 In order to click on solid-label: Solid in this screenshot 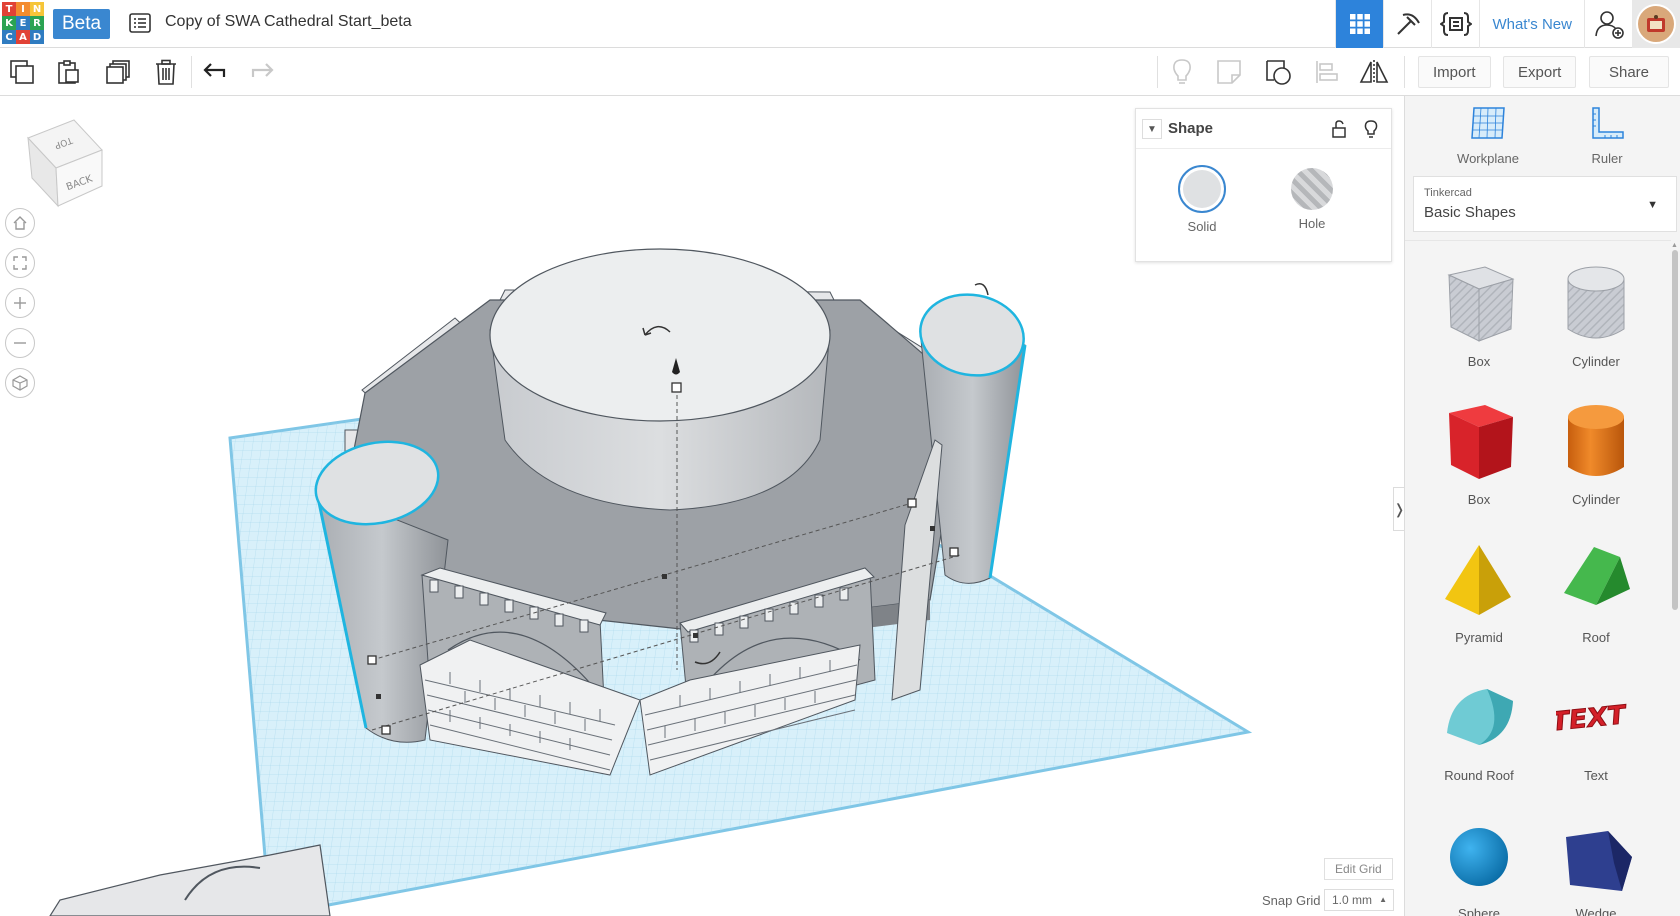, I will do `click(1202, 226)`.